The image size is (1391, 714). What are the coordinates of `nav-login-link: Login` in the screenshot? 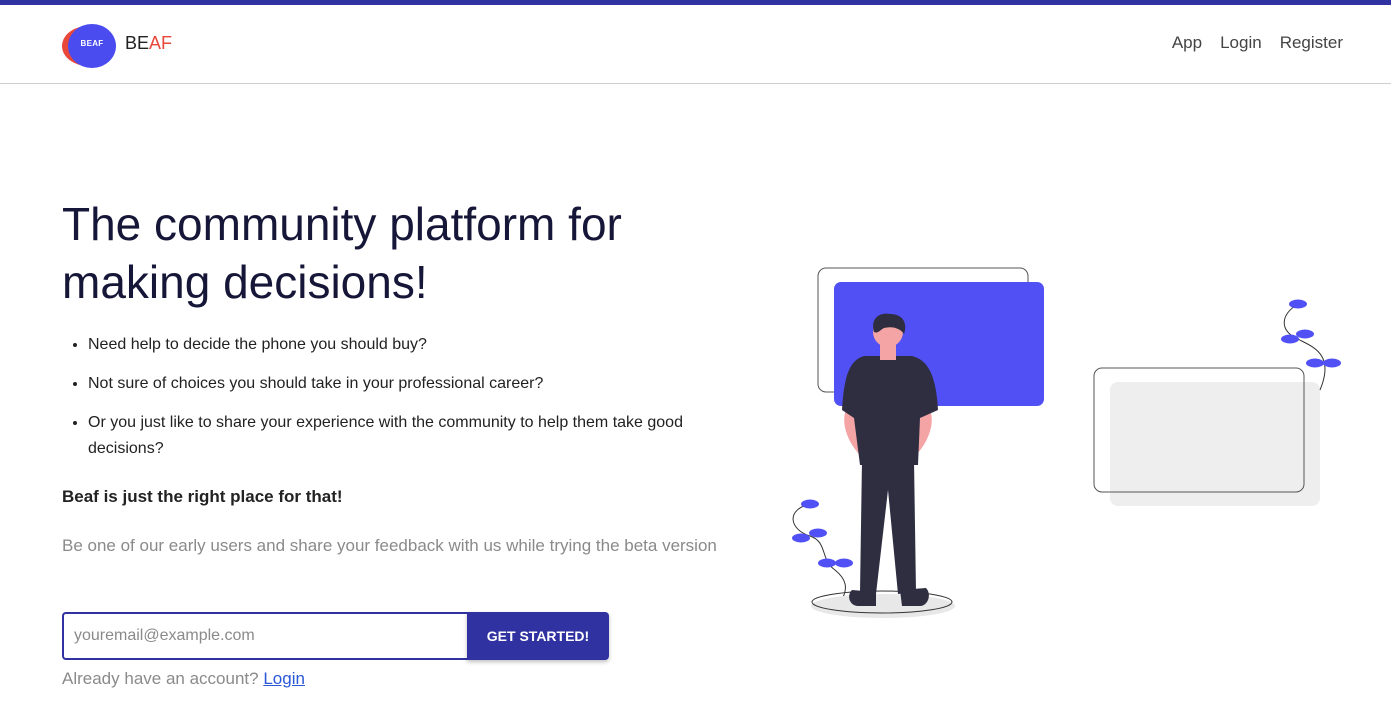 It's located at (1241, 43).